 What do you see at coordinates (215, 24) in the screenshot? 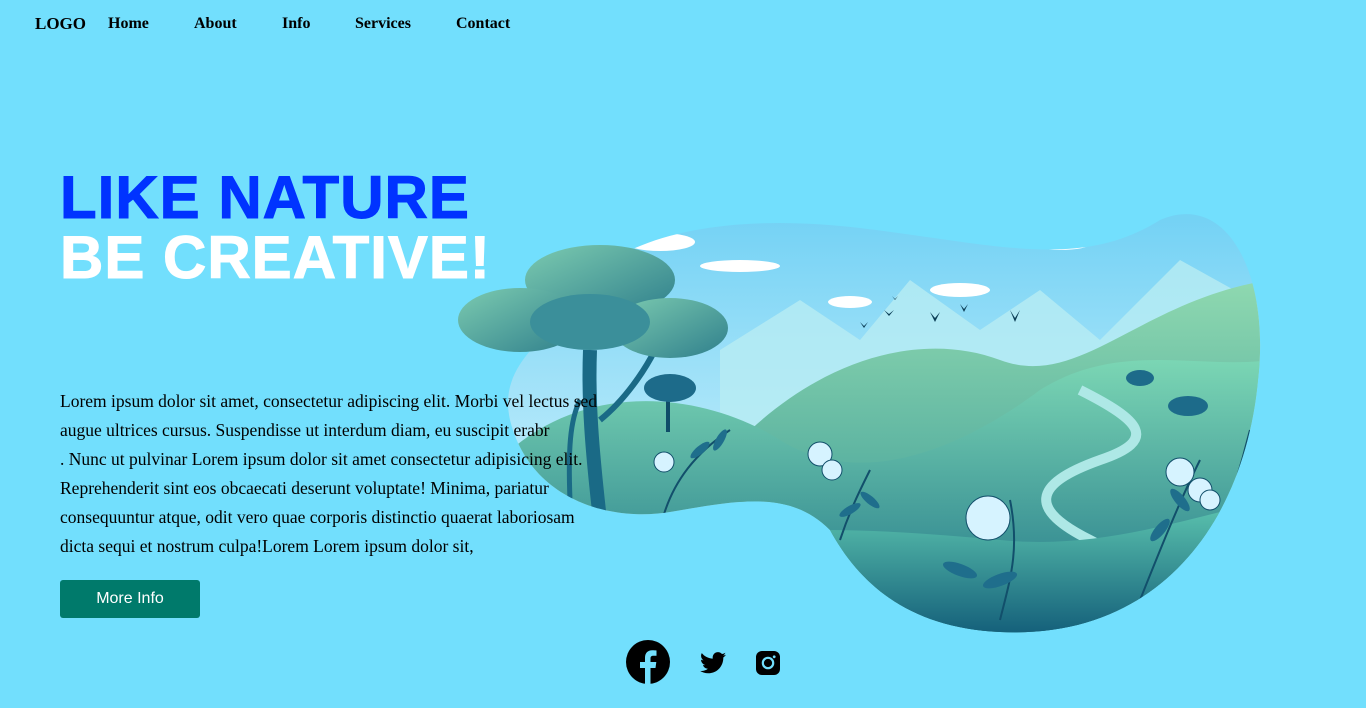
I see `nav-link-about: About` at bounding box center [215, 24].